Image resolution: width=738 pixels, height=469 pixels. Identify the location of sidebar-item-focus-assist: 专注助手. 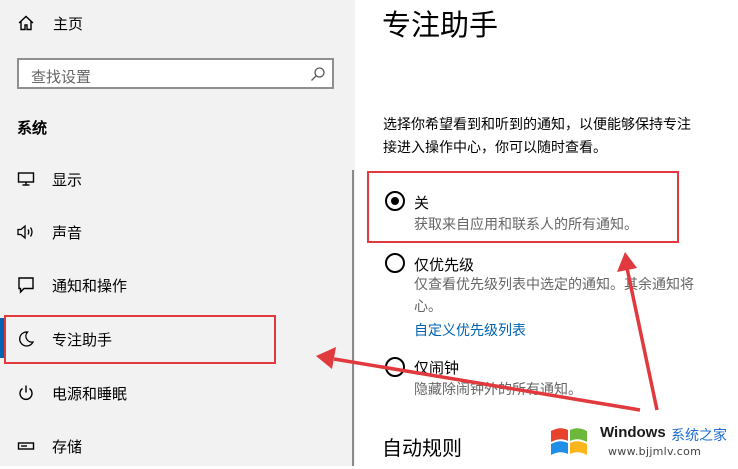
(170, 339).